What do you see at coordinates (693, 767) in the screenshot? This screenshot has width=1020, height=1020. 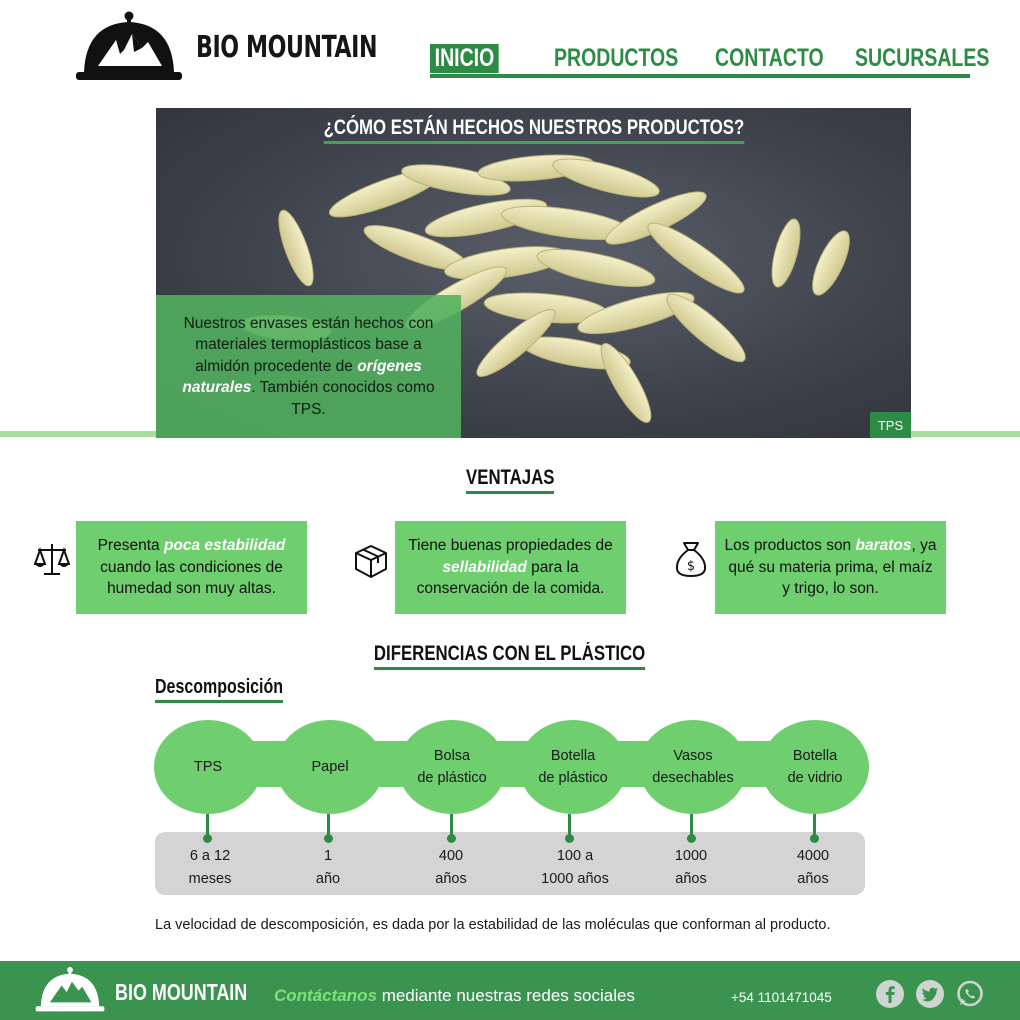 I see `material-circle-vasos: Vasos desechables` at bounding box center [693, 767].